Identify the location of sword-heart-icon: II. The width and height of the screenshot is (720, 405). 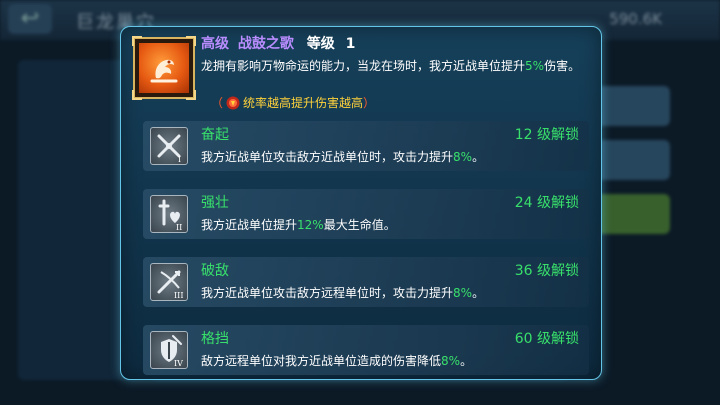
(169, 214).